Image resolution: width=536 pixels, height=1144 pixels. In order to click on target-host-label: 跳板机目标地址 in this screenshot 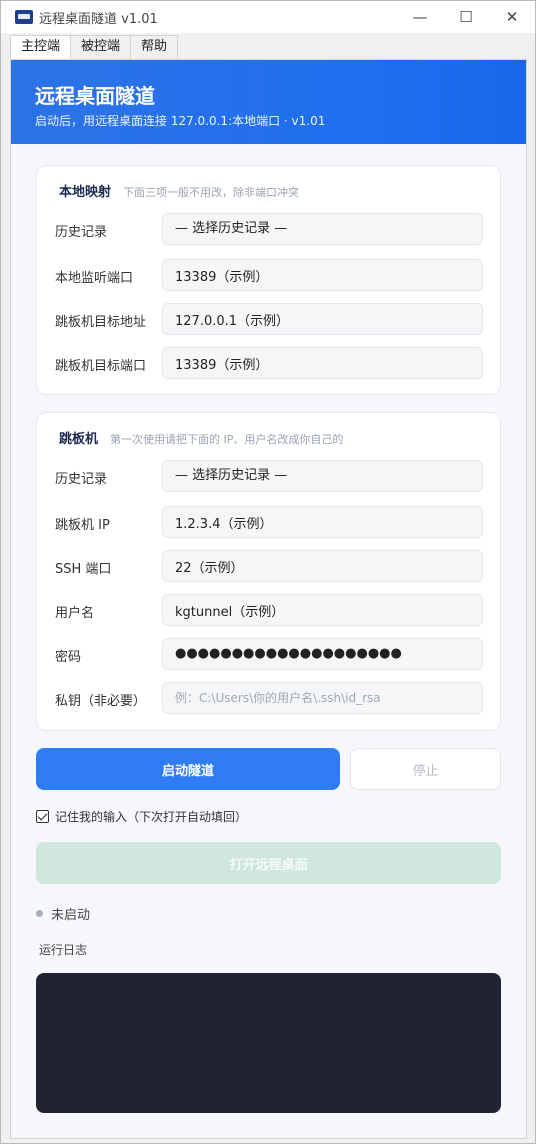, I will do `click(101, 322)`.